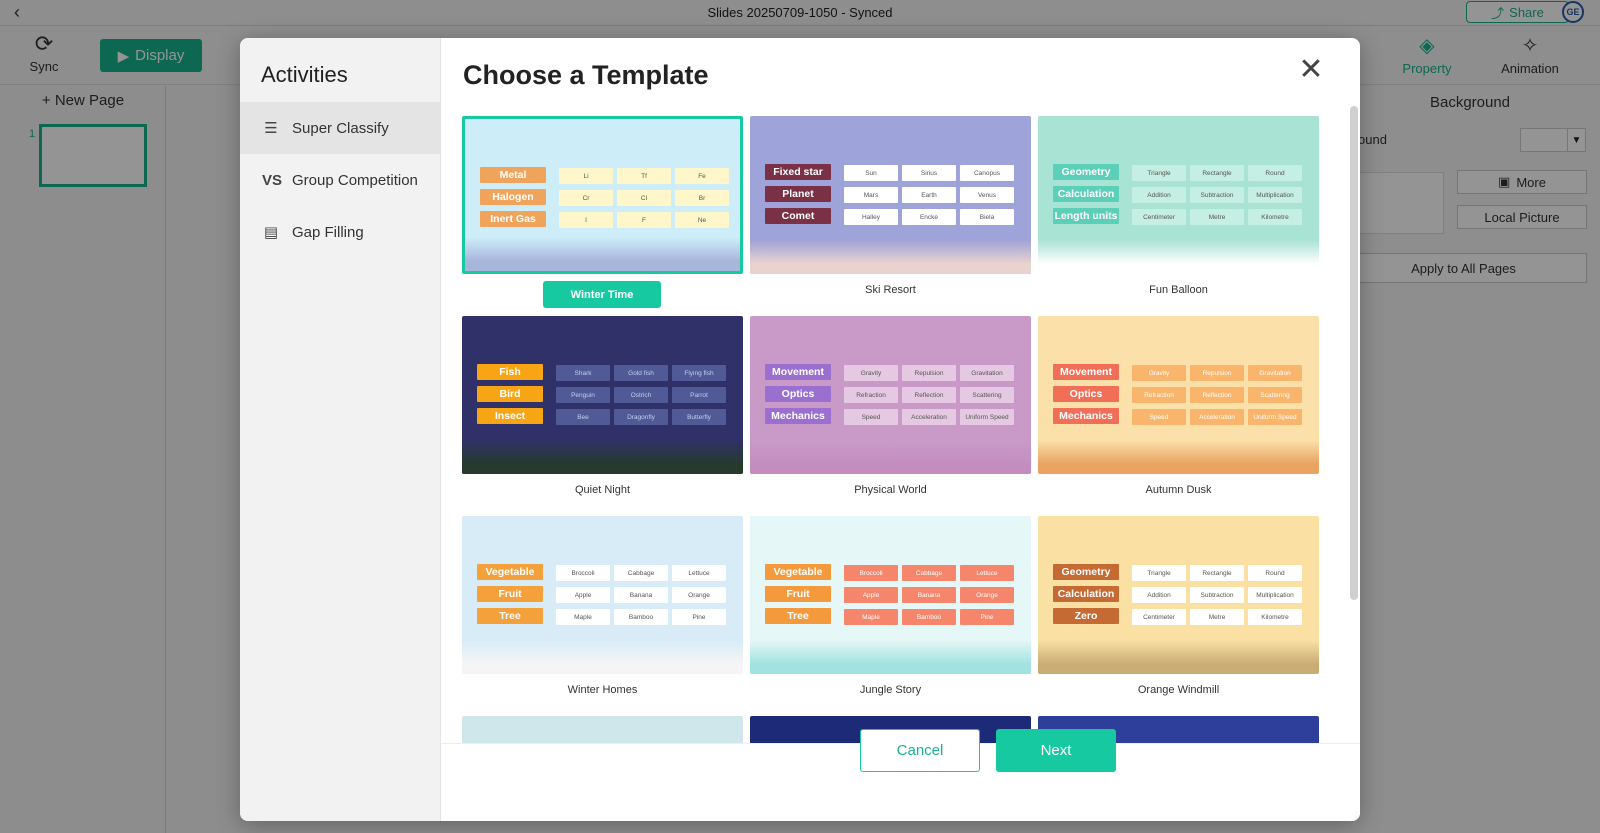  Describe the element at coordinates (798, 416) in the screenshot. I see `category-chip: Mechanics` at that location.